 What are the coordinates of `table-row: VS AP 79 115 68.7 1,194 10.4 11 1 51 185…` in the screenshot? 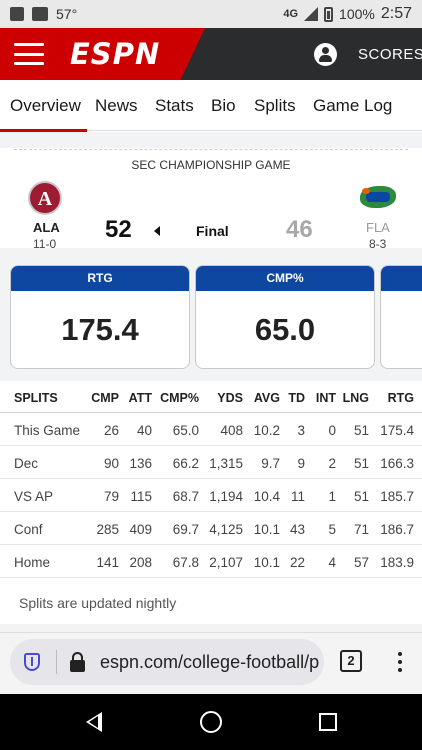 It's located at (211, 496).